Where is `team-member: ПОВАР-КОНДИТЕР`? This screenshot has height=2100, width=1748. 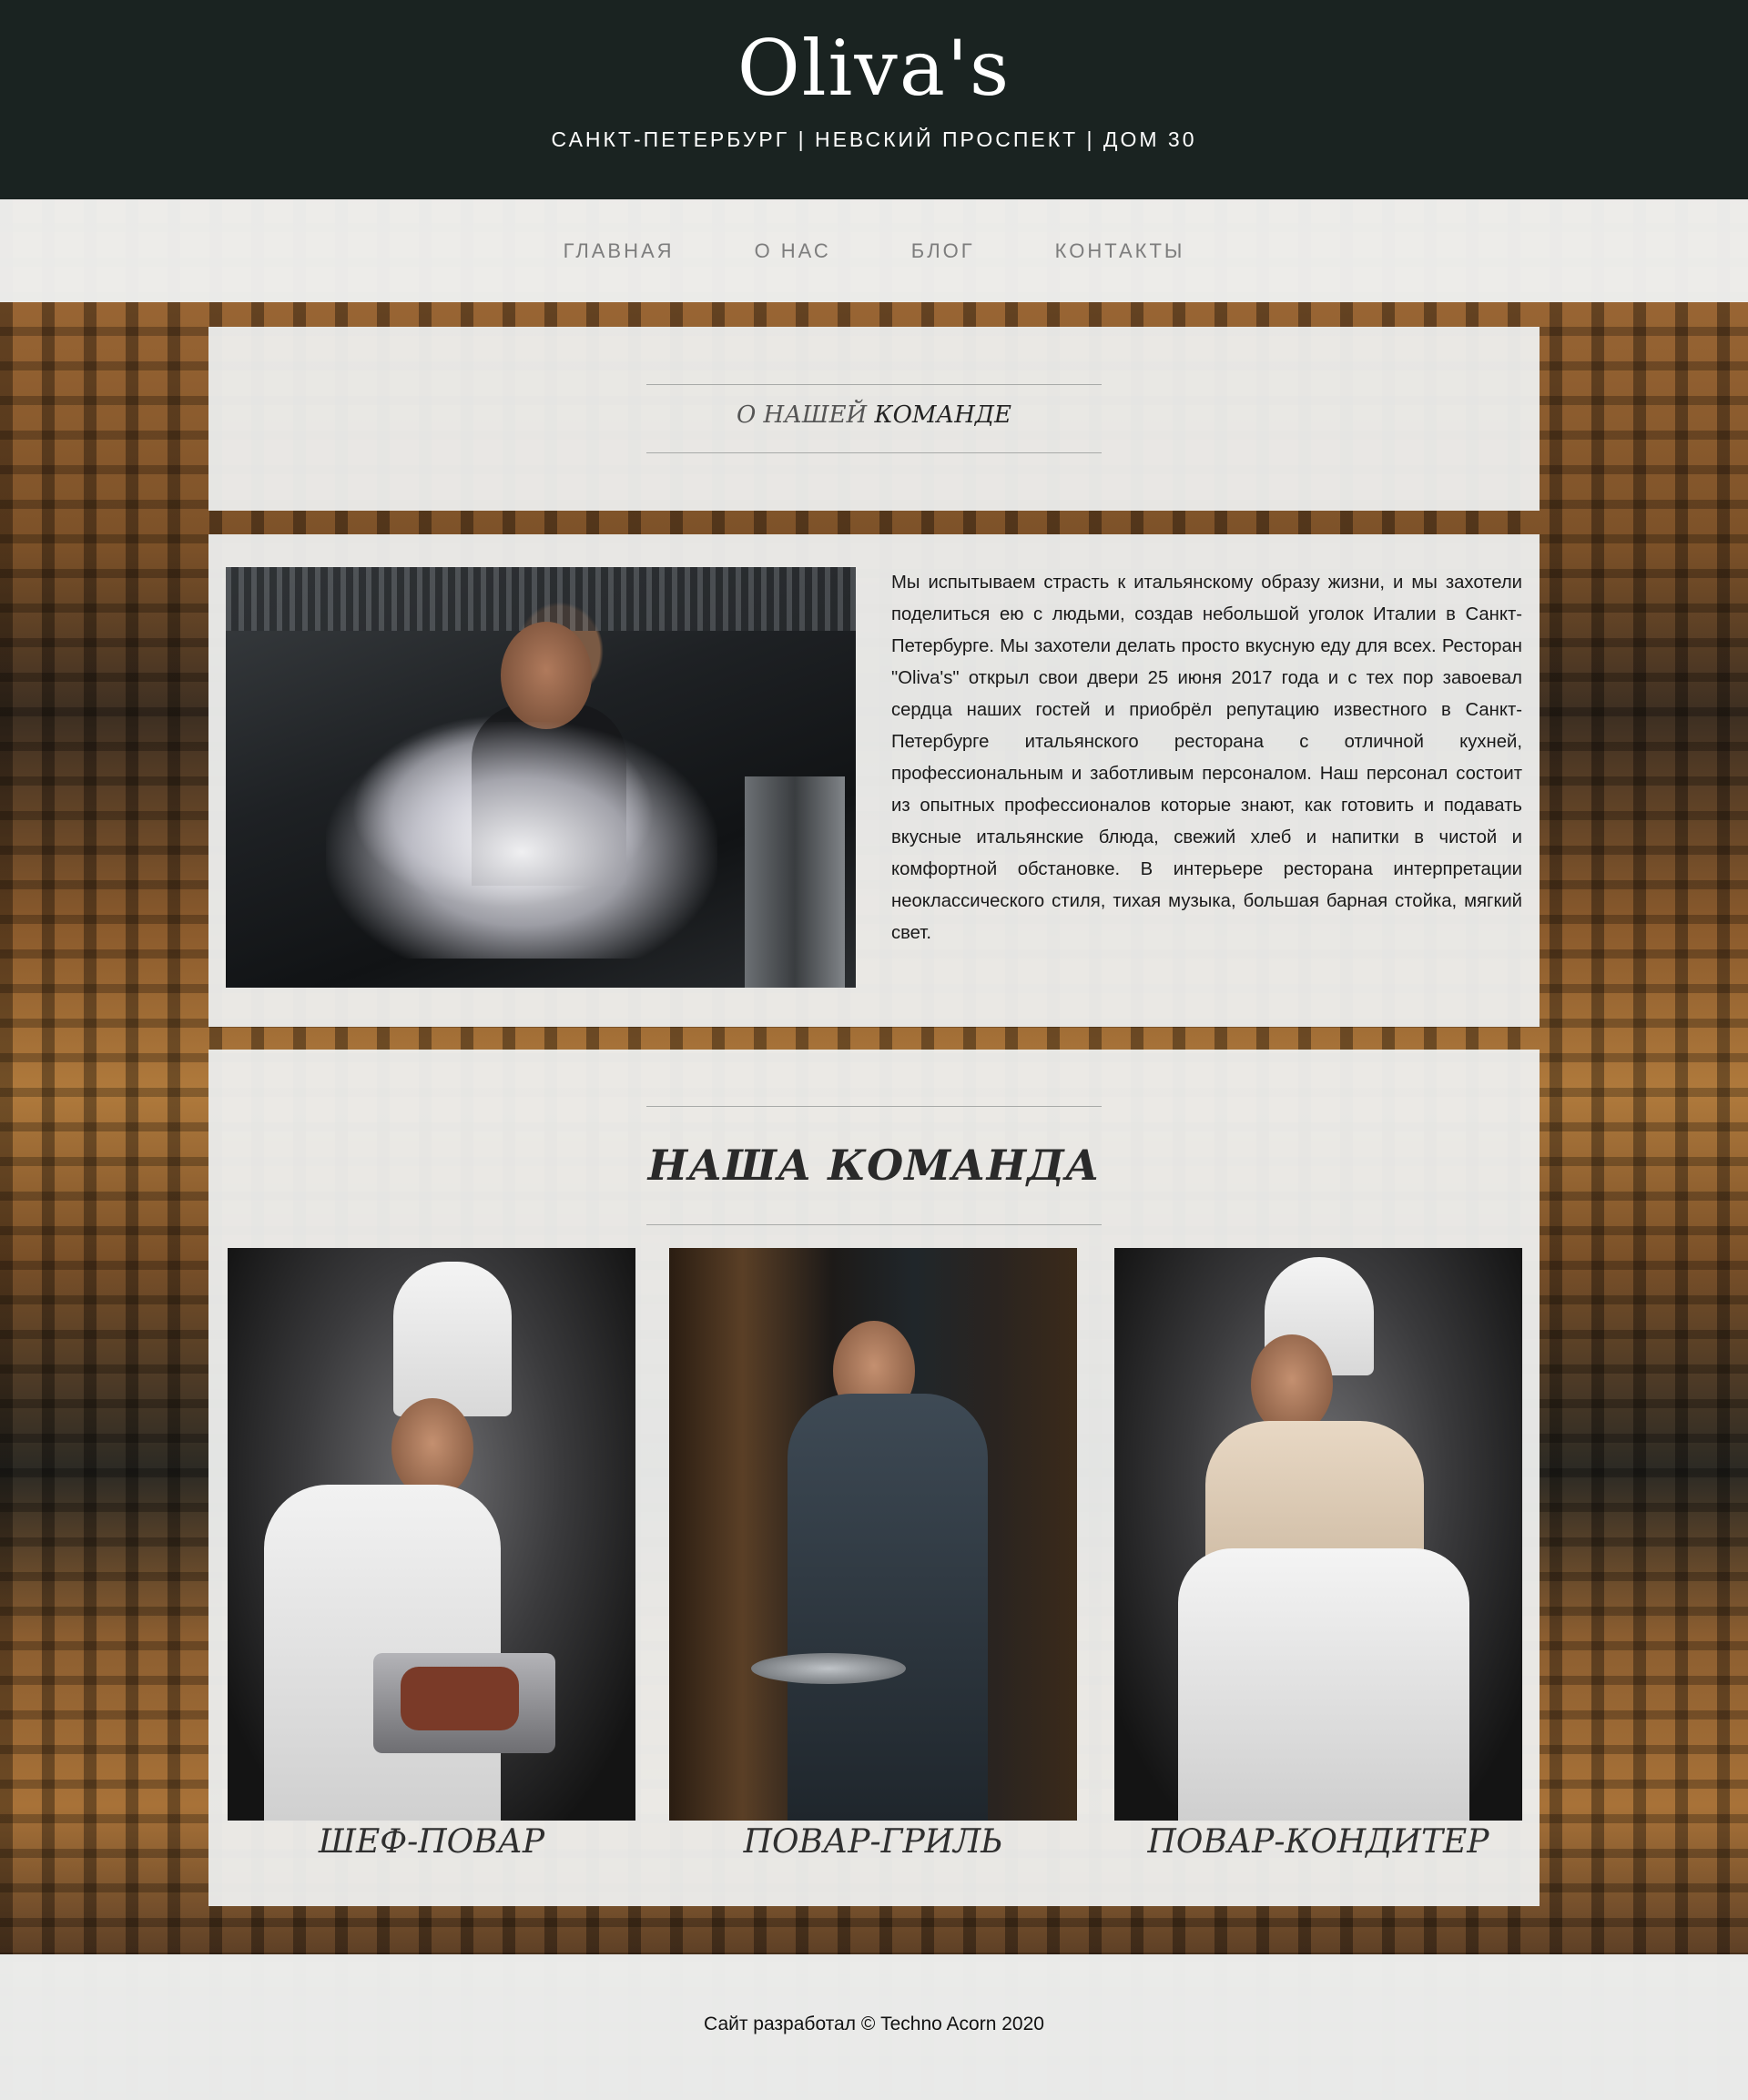
team-member: ПОВАР-КОНДИТЕР is located at coordinates (1318, 1566).